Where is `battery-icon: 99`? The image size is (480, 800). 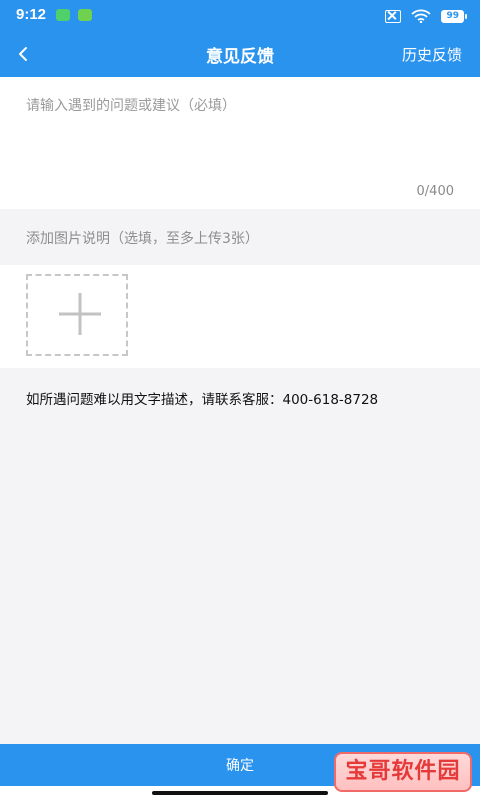
battery-icon: 99 is located at coordinates (454, 16).